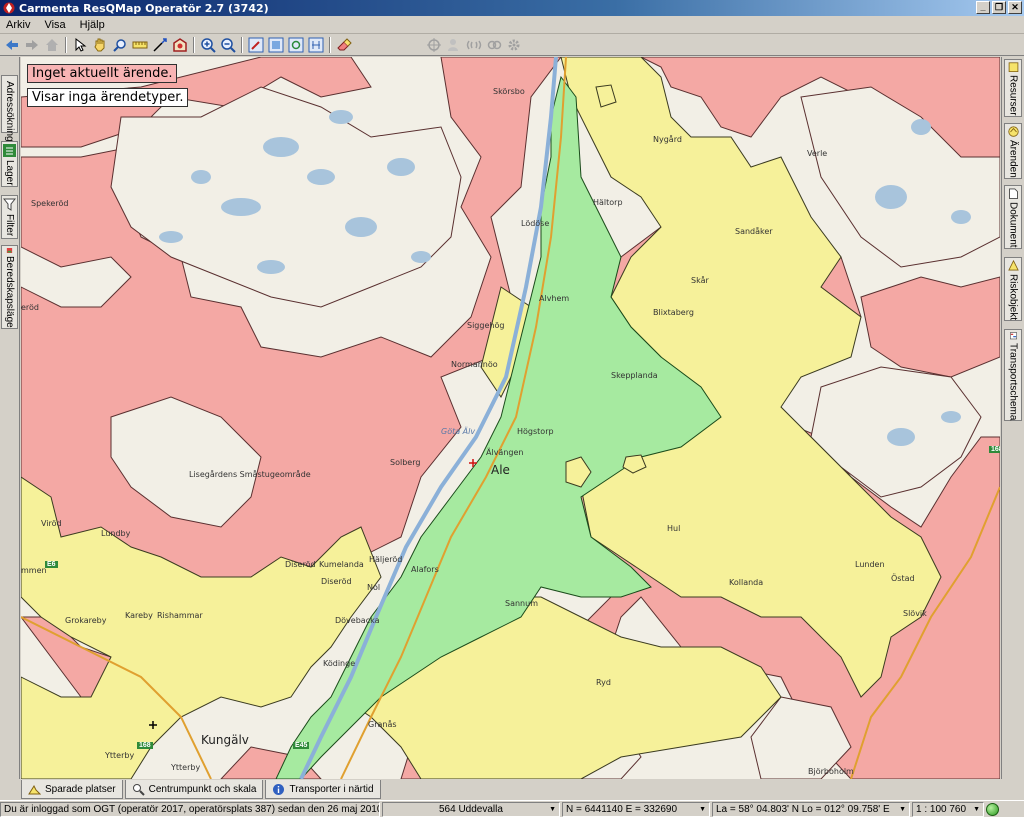 The height and width of the screenshot is (817, 1024). Describe the element at coordinates (474, 45) in the screenshot. I see `radio-button-tool` at that location.